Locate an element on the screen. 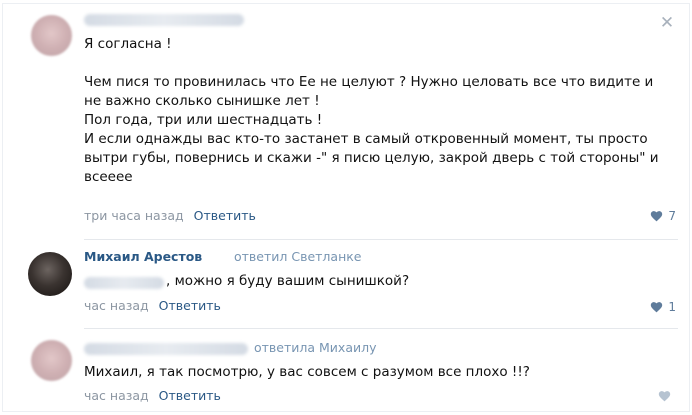 The height and width of the screenshot is (415, 692). like-button: 1 is located at coordinates (663, 307).